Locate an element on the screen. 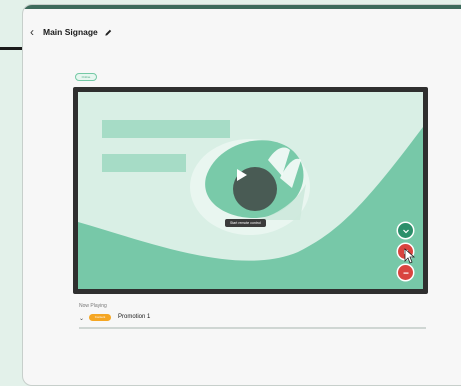  mouse-cursor-icon is located at coordinates (410, 256).